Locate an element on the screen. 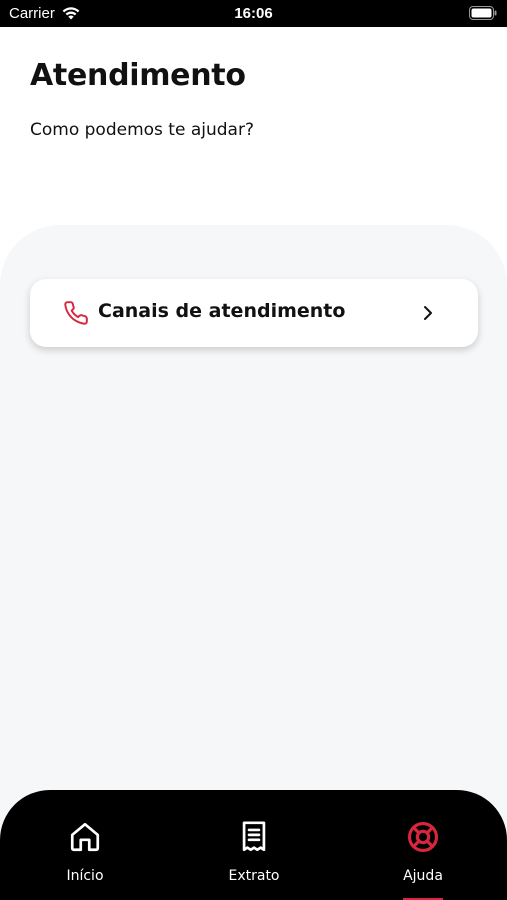 The image size is (507, 900). chevron-right-icon is located at coordinates (428, 313).